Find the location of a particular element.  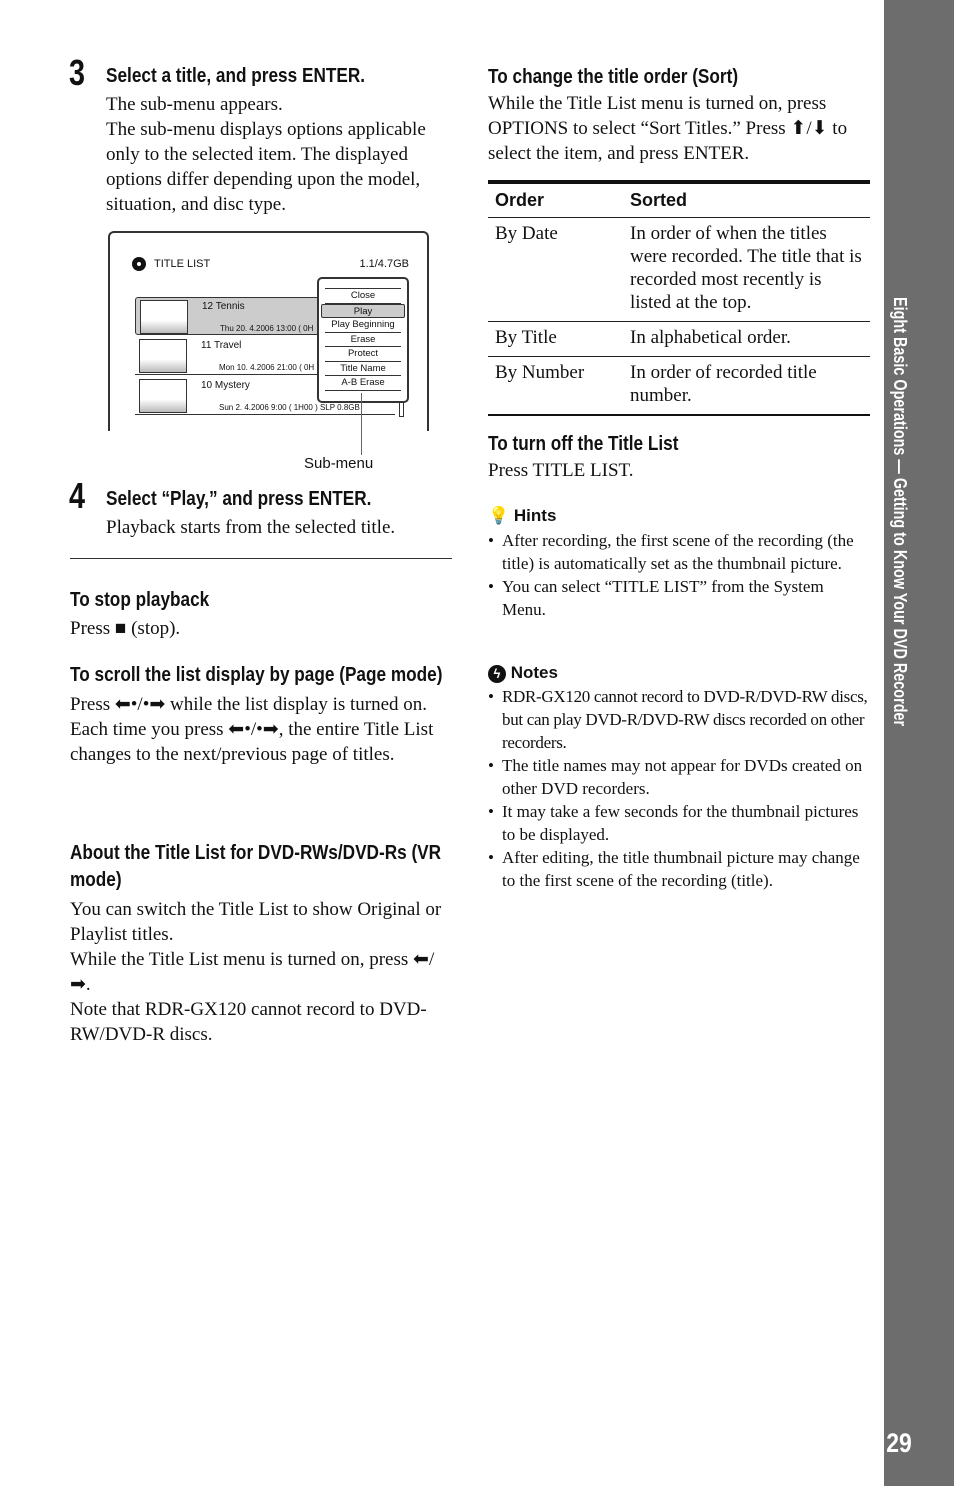

cell: In order of recorded title number. is located at coordinates (723, 384).